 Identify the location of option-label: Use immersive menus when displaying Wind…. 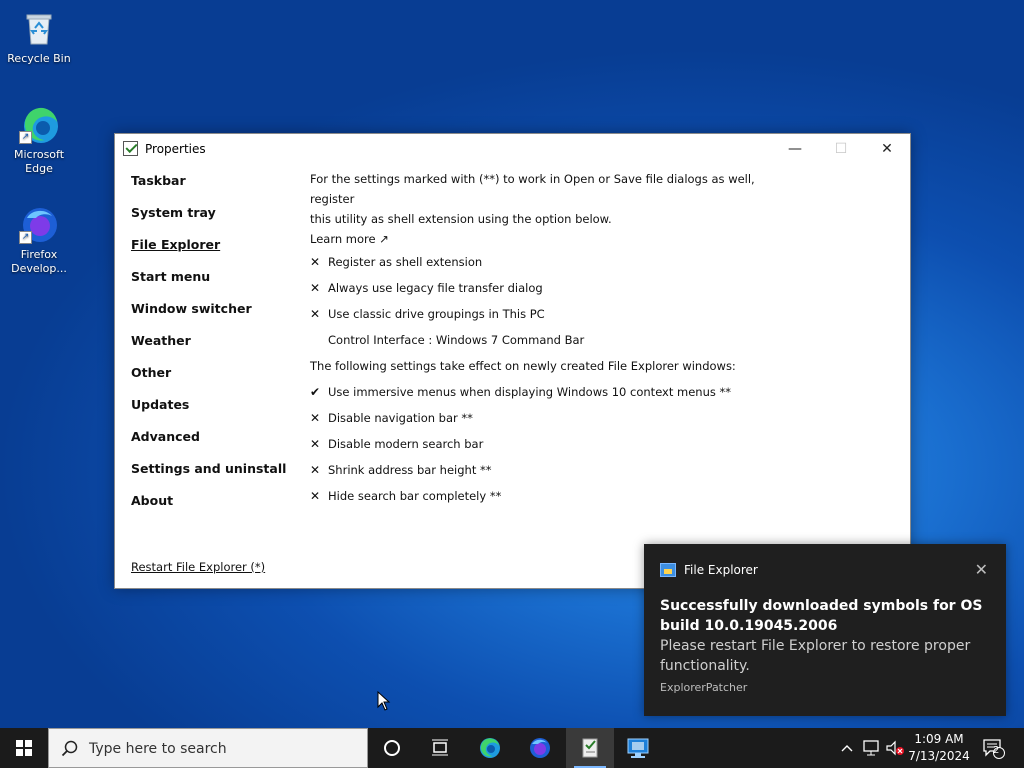
(530, 392).